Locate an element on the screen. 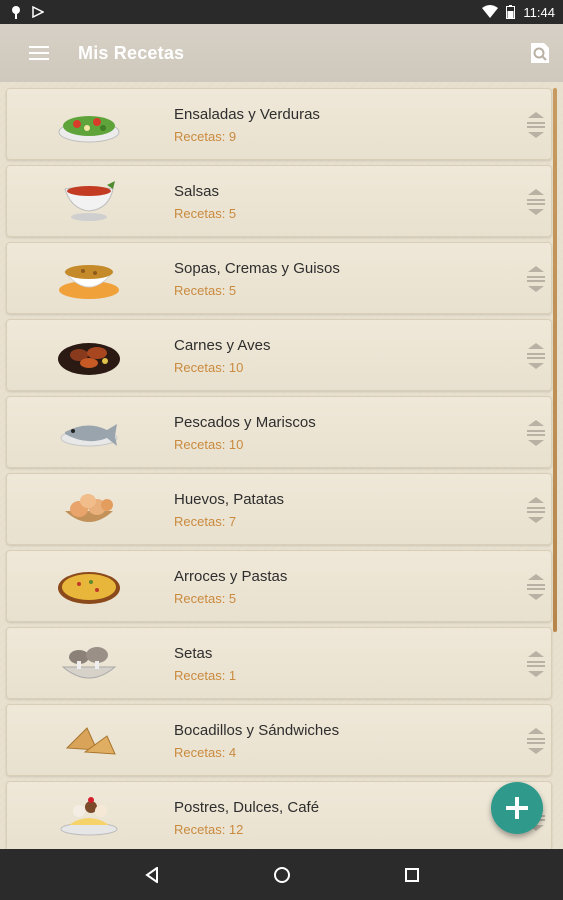 This screenshot has width=563, height=900. category-name: Ensaladas y Verduras is located at coordinates (247, 114).